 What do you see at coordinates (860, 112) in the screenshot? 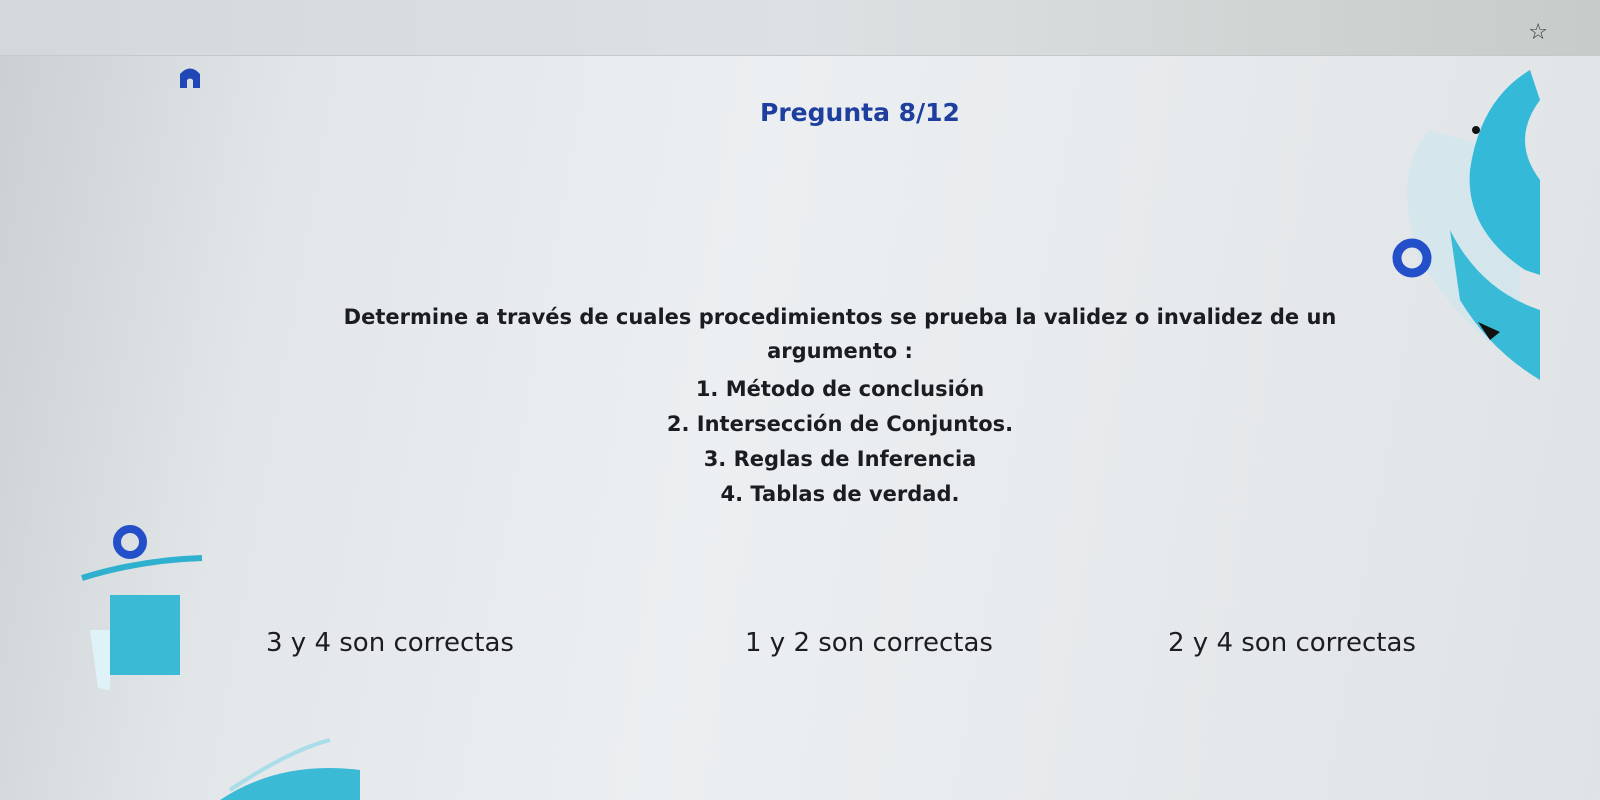
I see `question-progress: Pregunta 8/12` at bounding box center [860, 112].